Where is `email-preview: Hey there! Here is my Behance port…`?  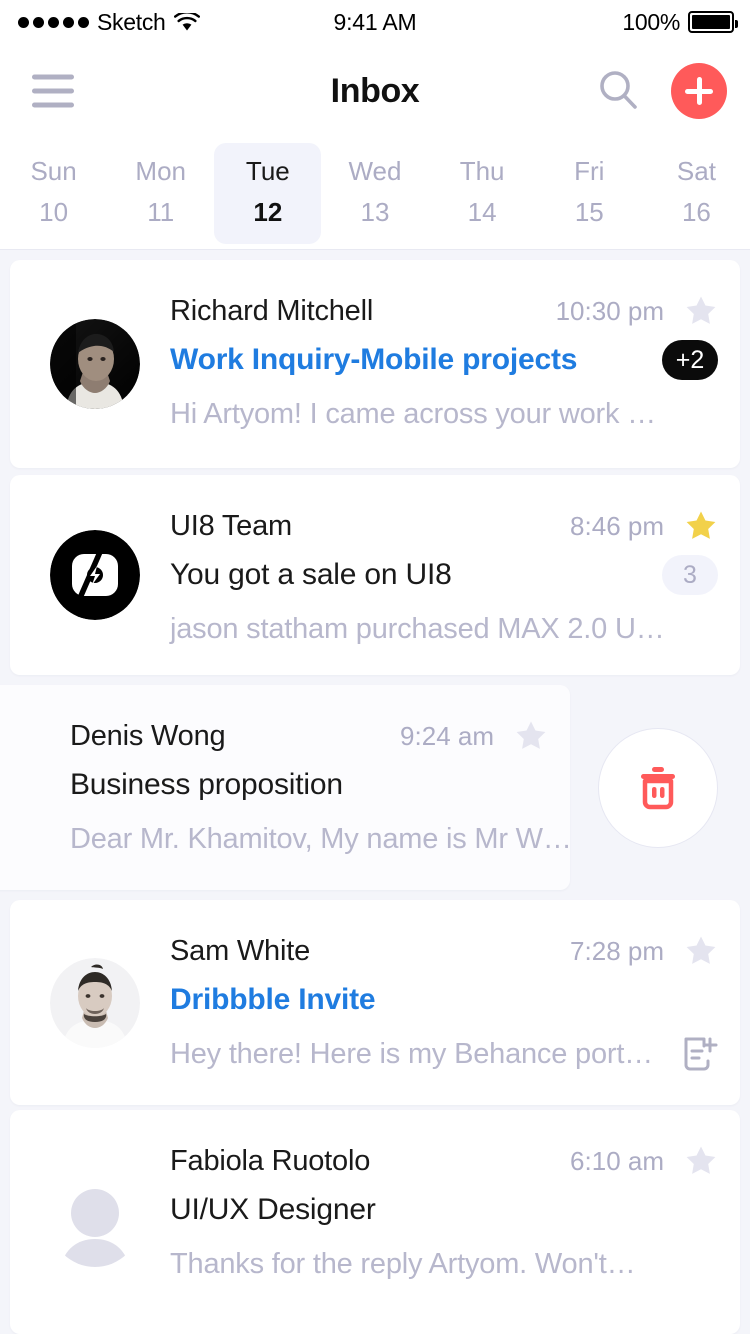 email-preview: Hey there! Here is my Behance port… is located at coordinates (411, 1053).